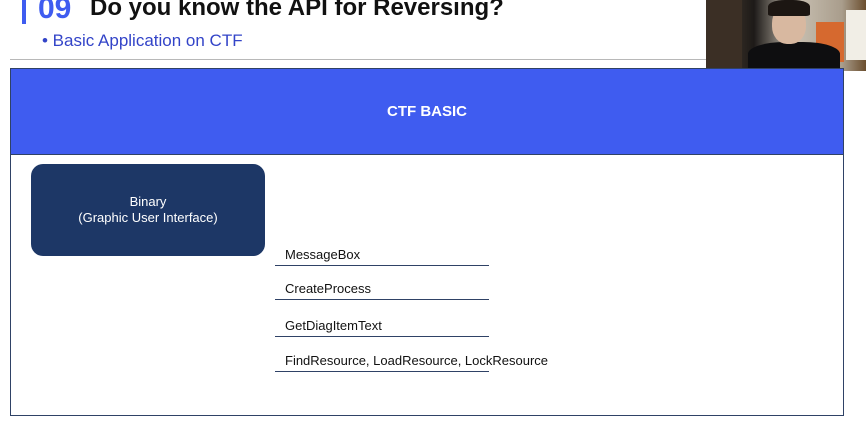 Image resolution: width=866 pixels, height=430 pixels. I want to click on webcam-shelf-light, so click(856, 35).